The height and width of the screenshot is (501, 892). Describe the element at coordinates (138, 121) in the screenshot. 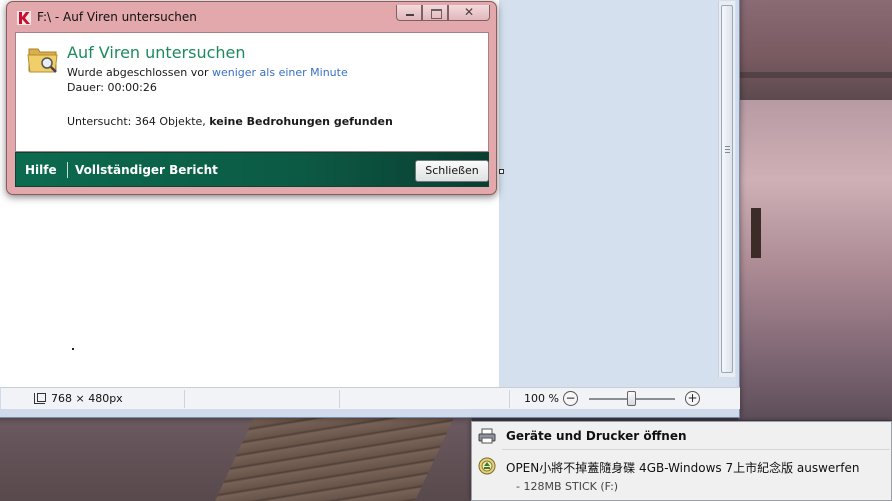

I see `scanned-objects-text: Untersucht: 364 Objekte,` at that location.